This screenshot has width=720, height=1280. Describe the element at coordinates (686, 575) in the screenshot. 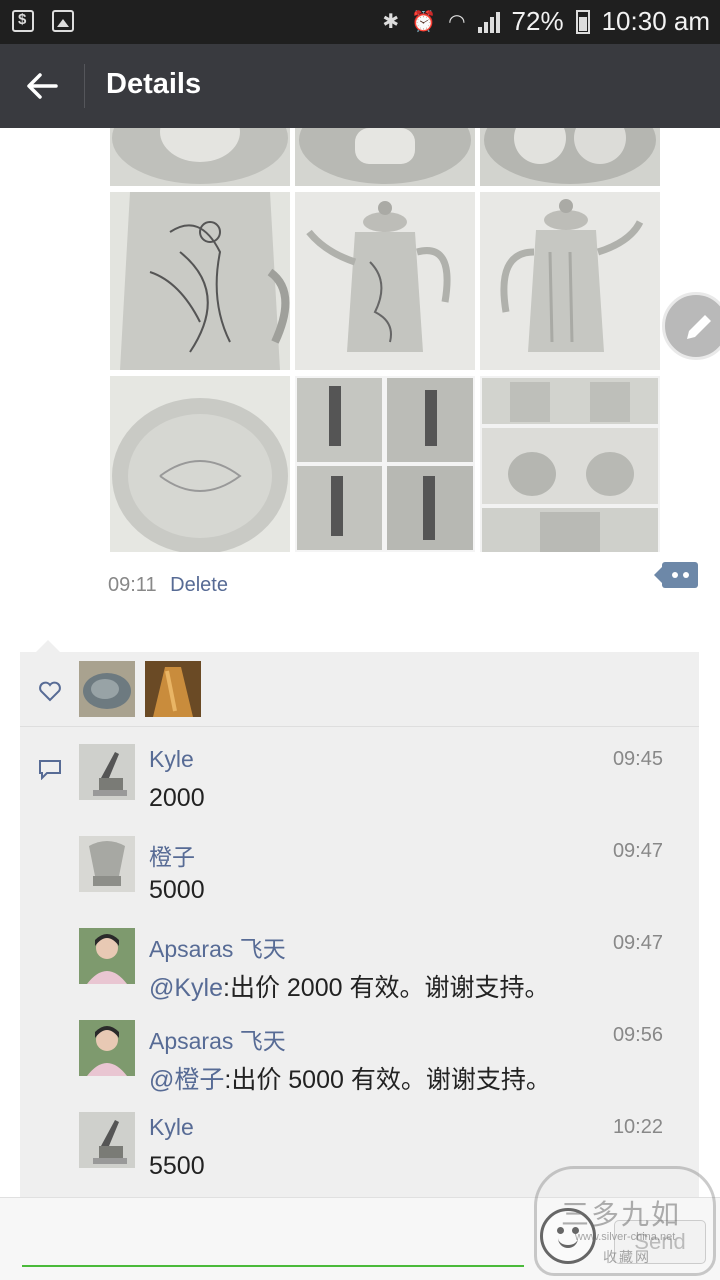

I see `more-dot` at that location.